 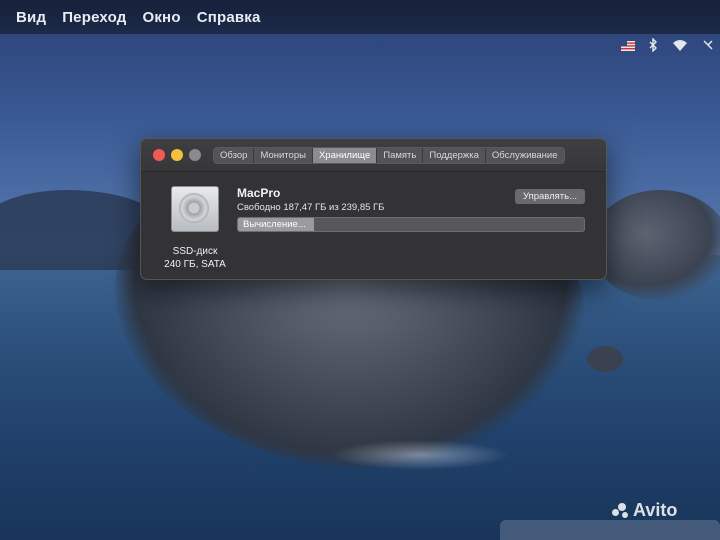 I want to click on hard-drive-icon, so click(x=195, y=209).